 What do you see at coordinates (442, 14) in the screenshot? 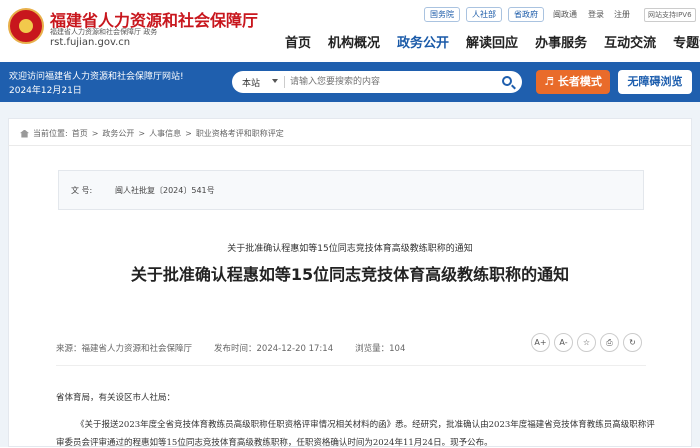
I see `top-link-guowuyuan: 国务院` at bounding box center [442, 14].